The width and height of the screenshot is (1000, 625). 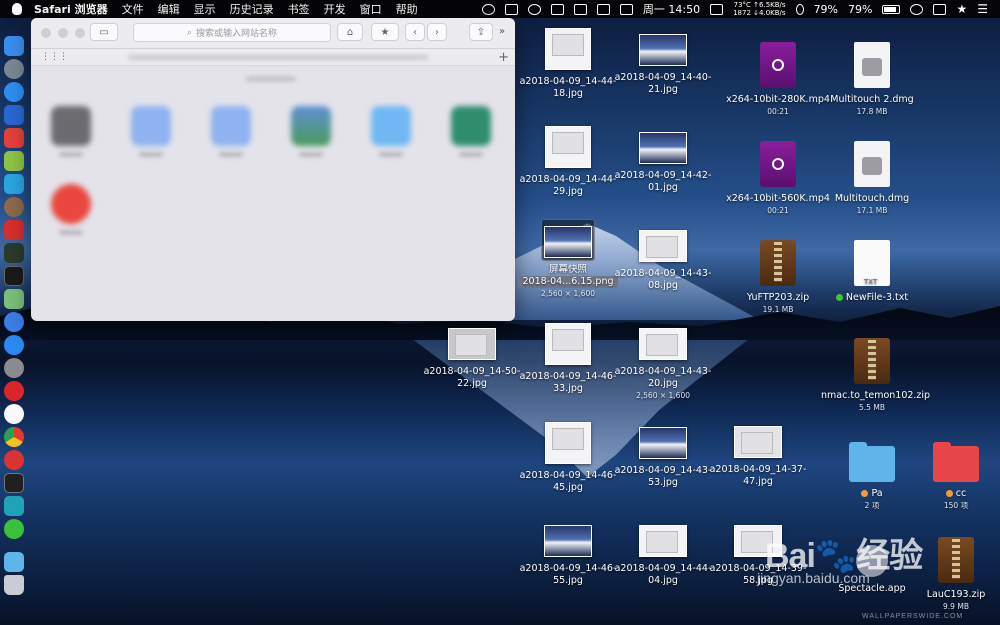 I want to click on desktop-file: LauC193.zip 9.9 MB, so click(x=956, y=575).